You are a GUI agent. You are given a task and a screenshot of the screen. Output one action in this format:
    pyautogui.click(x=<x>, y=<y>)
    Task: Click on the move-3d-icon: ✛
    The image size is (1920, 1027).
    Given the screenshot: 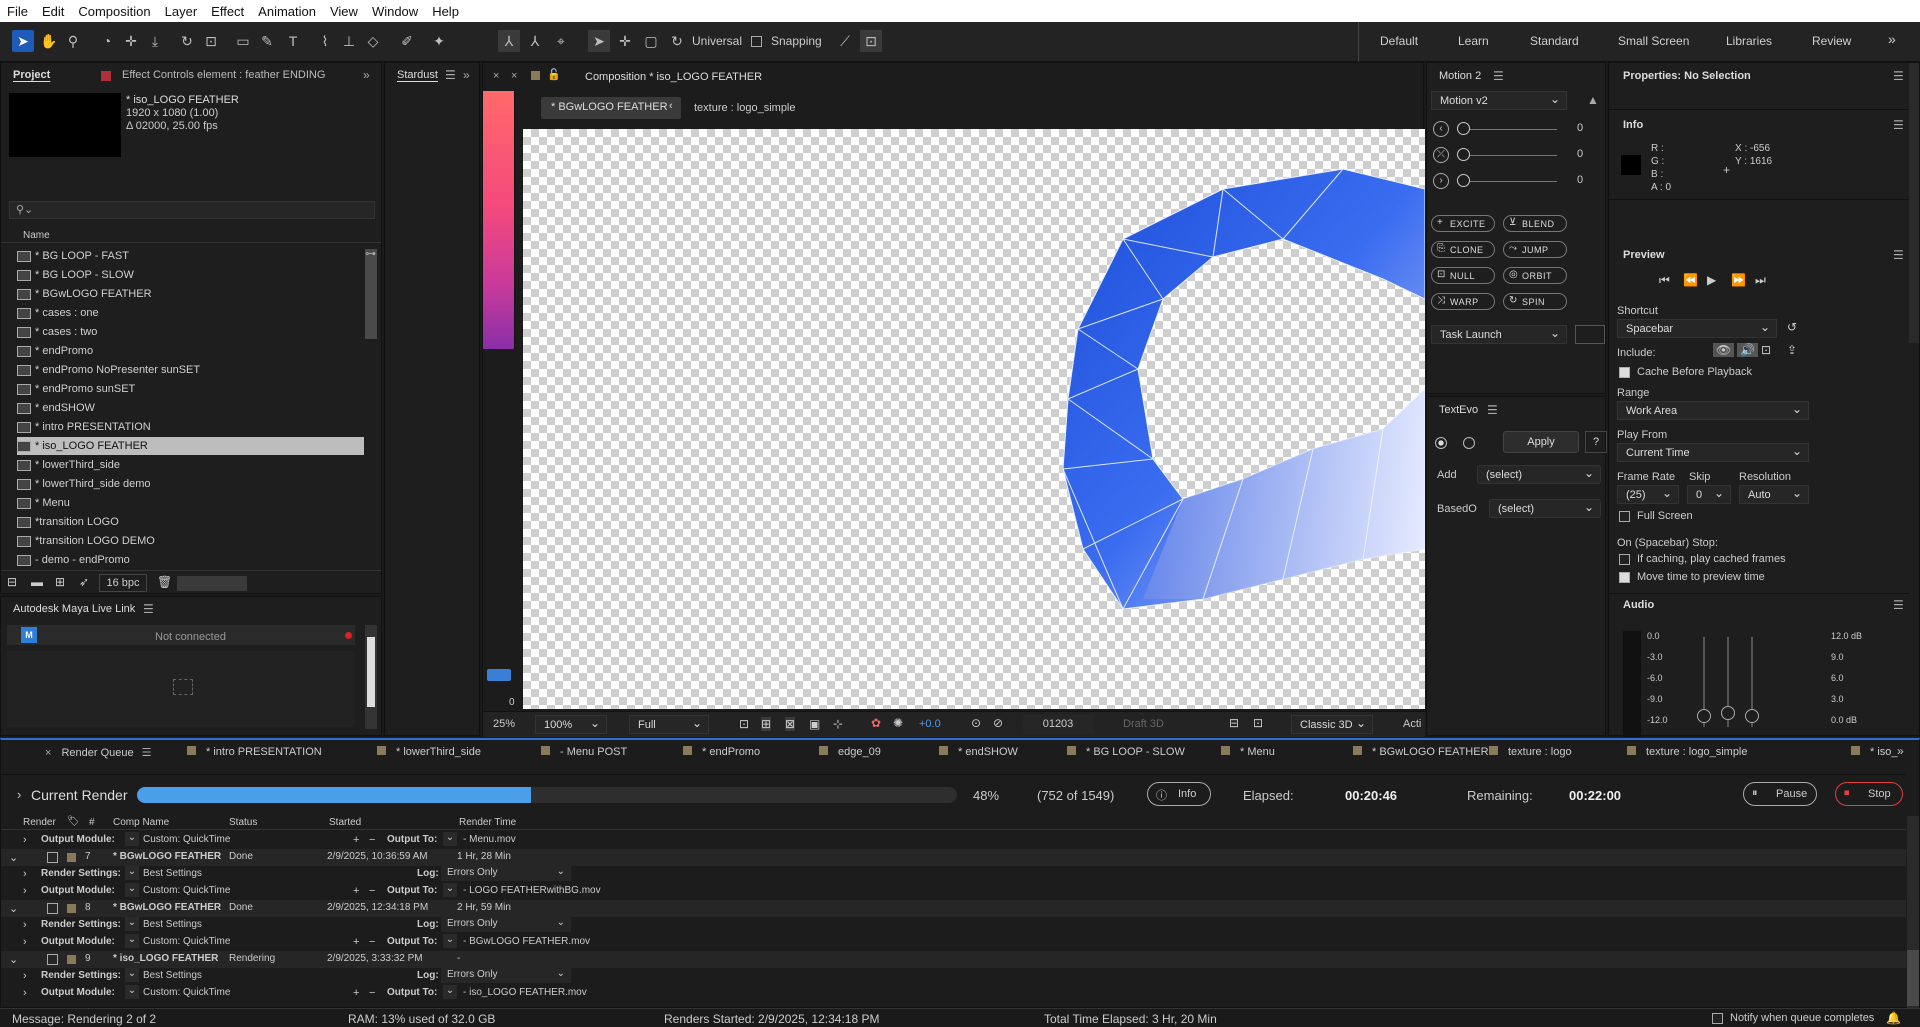 What is the action you would take?
    pyautogui.click(x=625, y=41)
    